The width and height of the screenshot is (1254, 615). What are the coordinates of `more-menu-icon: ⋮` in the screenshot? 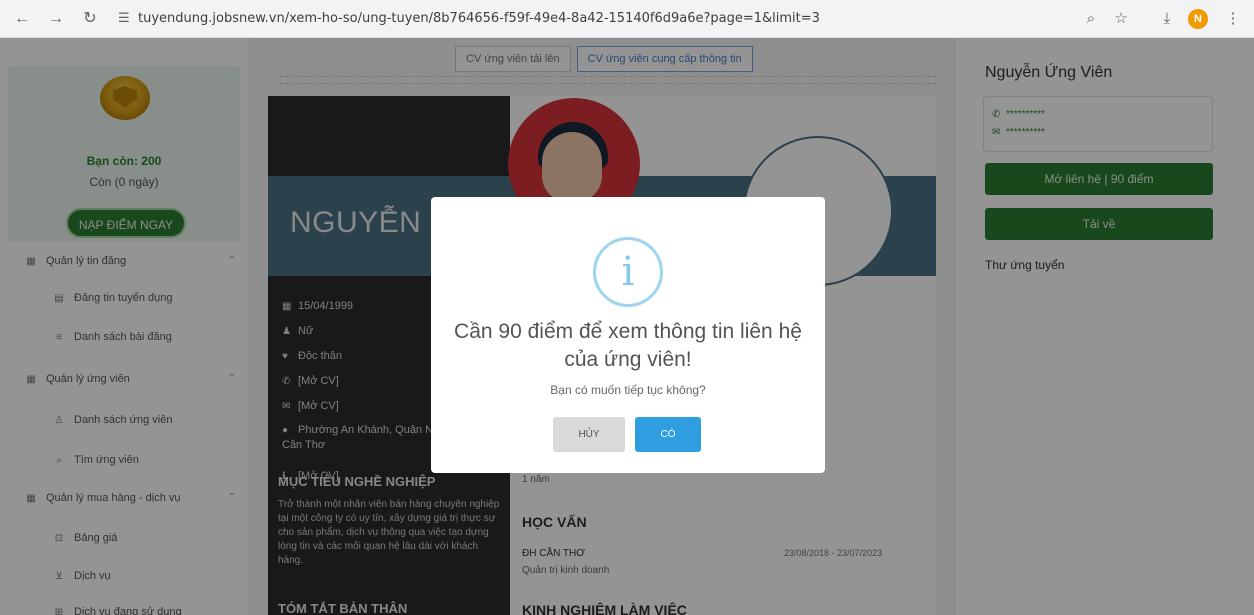 It's located at (1233, 19).